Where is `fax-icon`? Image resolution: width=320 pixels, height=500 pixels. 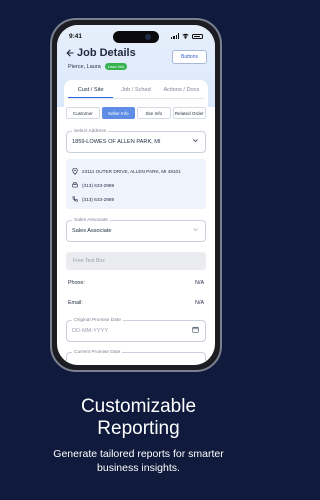 fax-icon is located at coordinates (75, 185).